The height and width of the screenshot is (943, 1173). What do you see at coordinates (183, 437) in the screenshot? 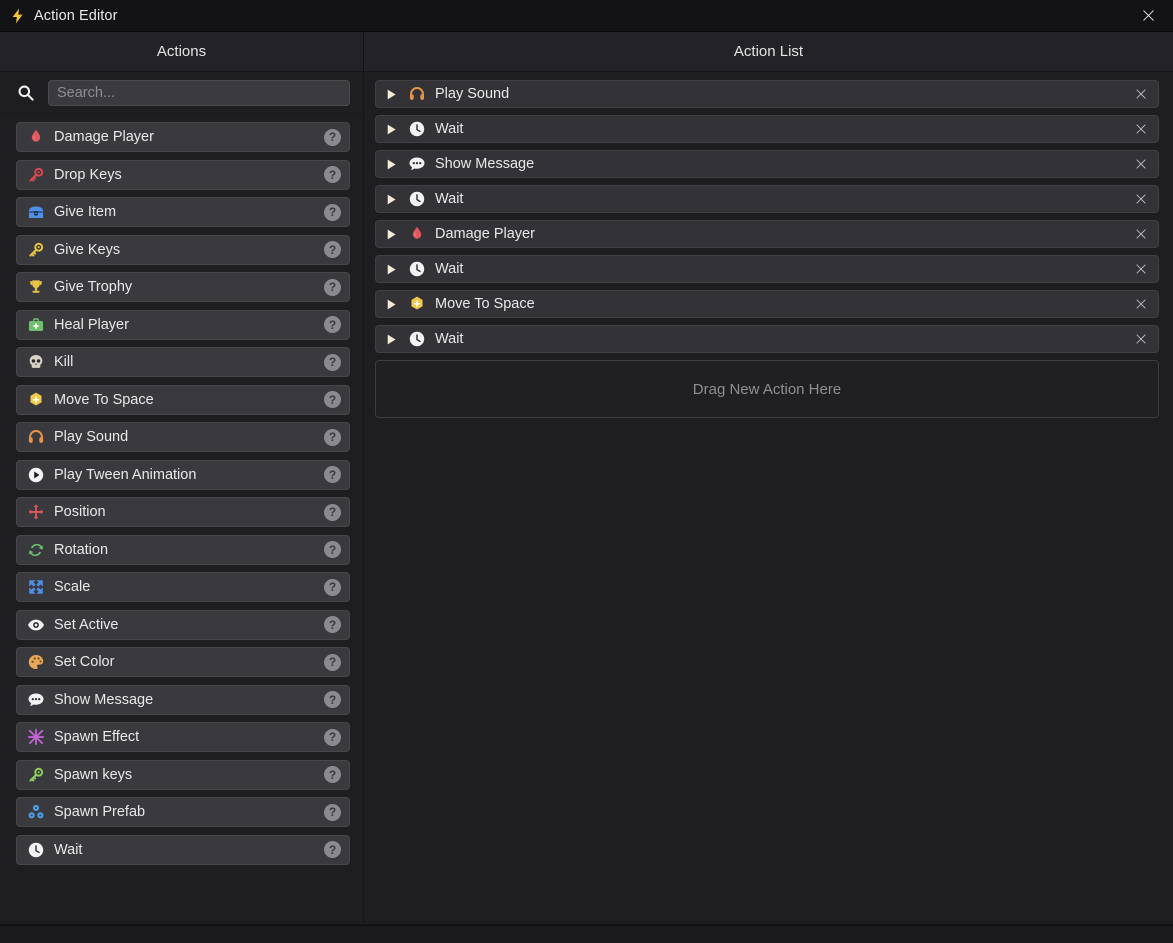
I see `palette-item: Play Sound?` at bounding box center [183, 437].